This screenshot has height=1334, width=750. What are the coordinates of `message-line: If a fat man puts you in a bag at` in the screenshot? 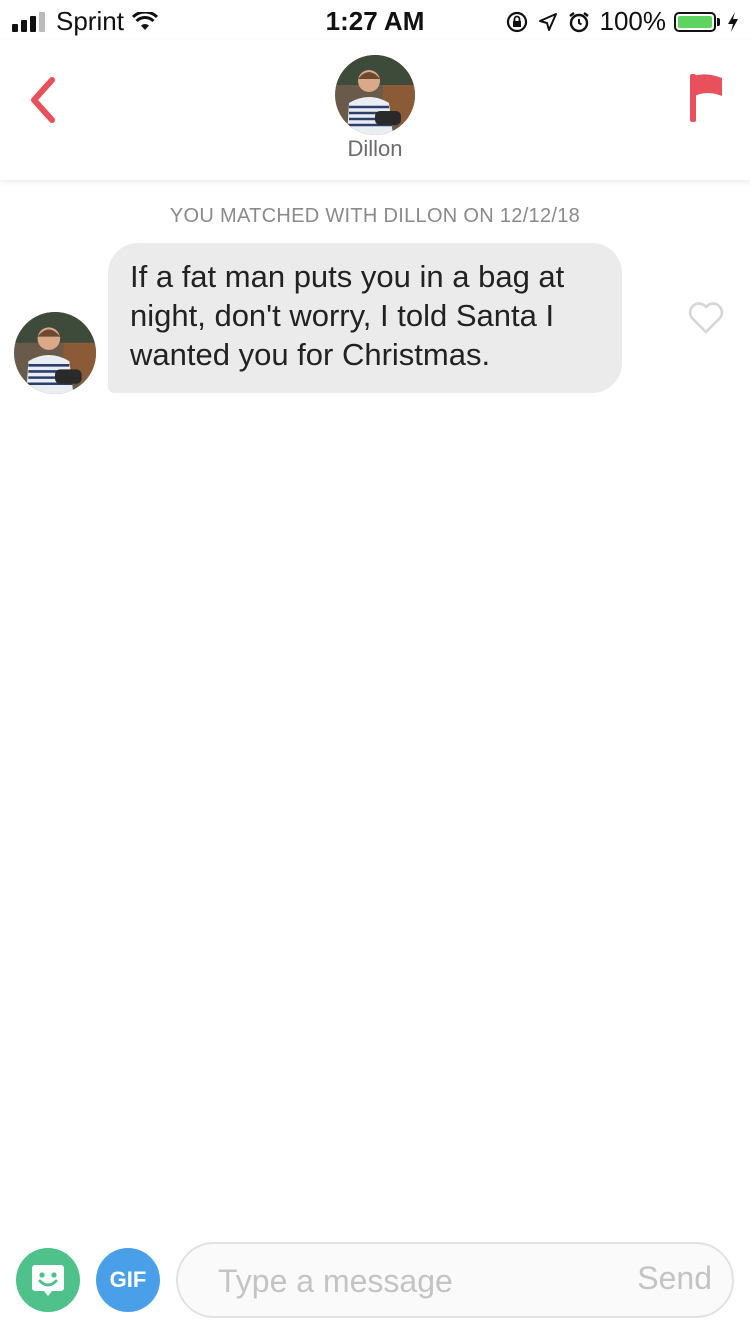 It's located at (347, 276).